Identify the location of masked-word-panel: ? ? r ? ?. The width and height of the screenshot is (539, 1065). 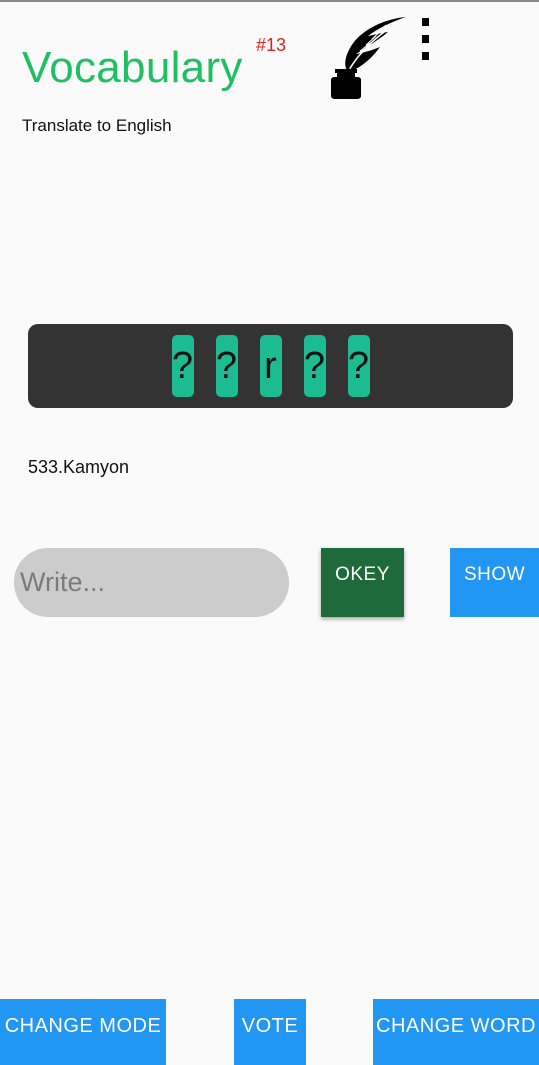
(270, 366).